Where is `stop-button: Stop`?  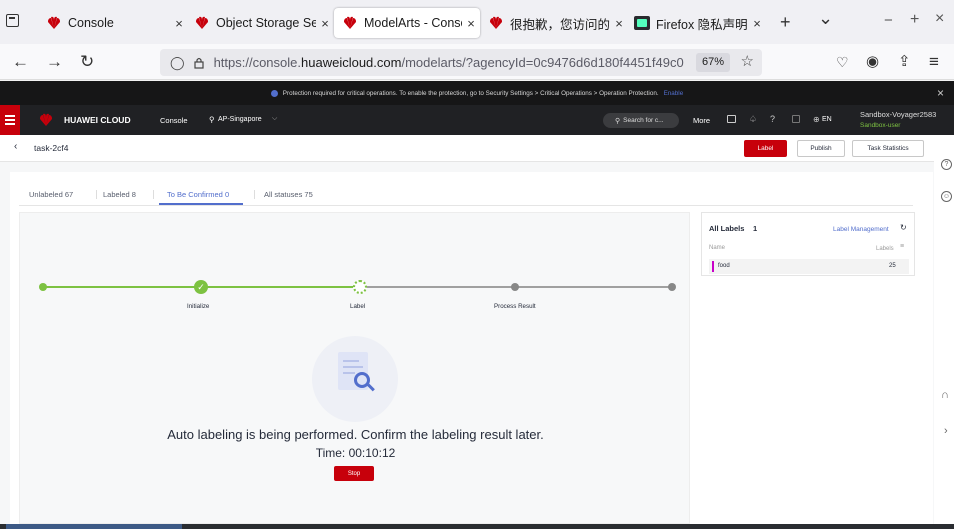 stop-button: Stop is located at coordinates (354, 473).